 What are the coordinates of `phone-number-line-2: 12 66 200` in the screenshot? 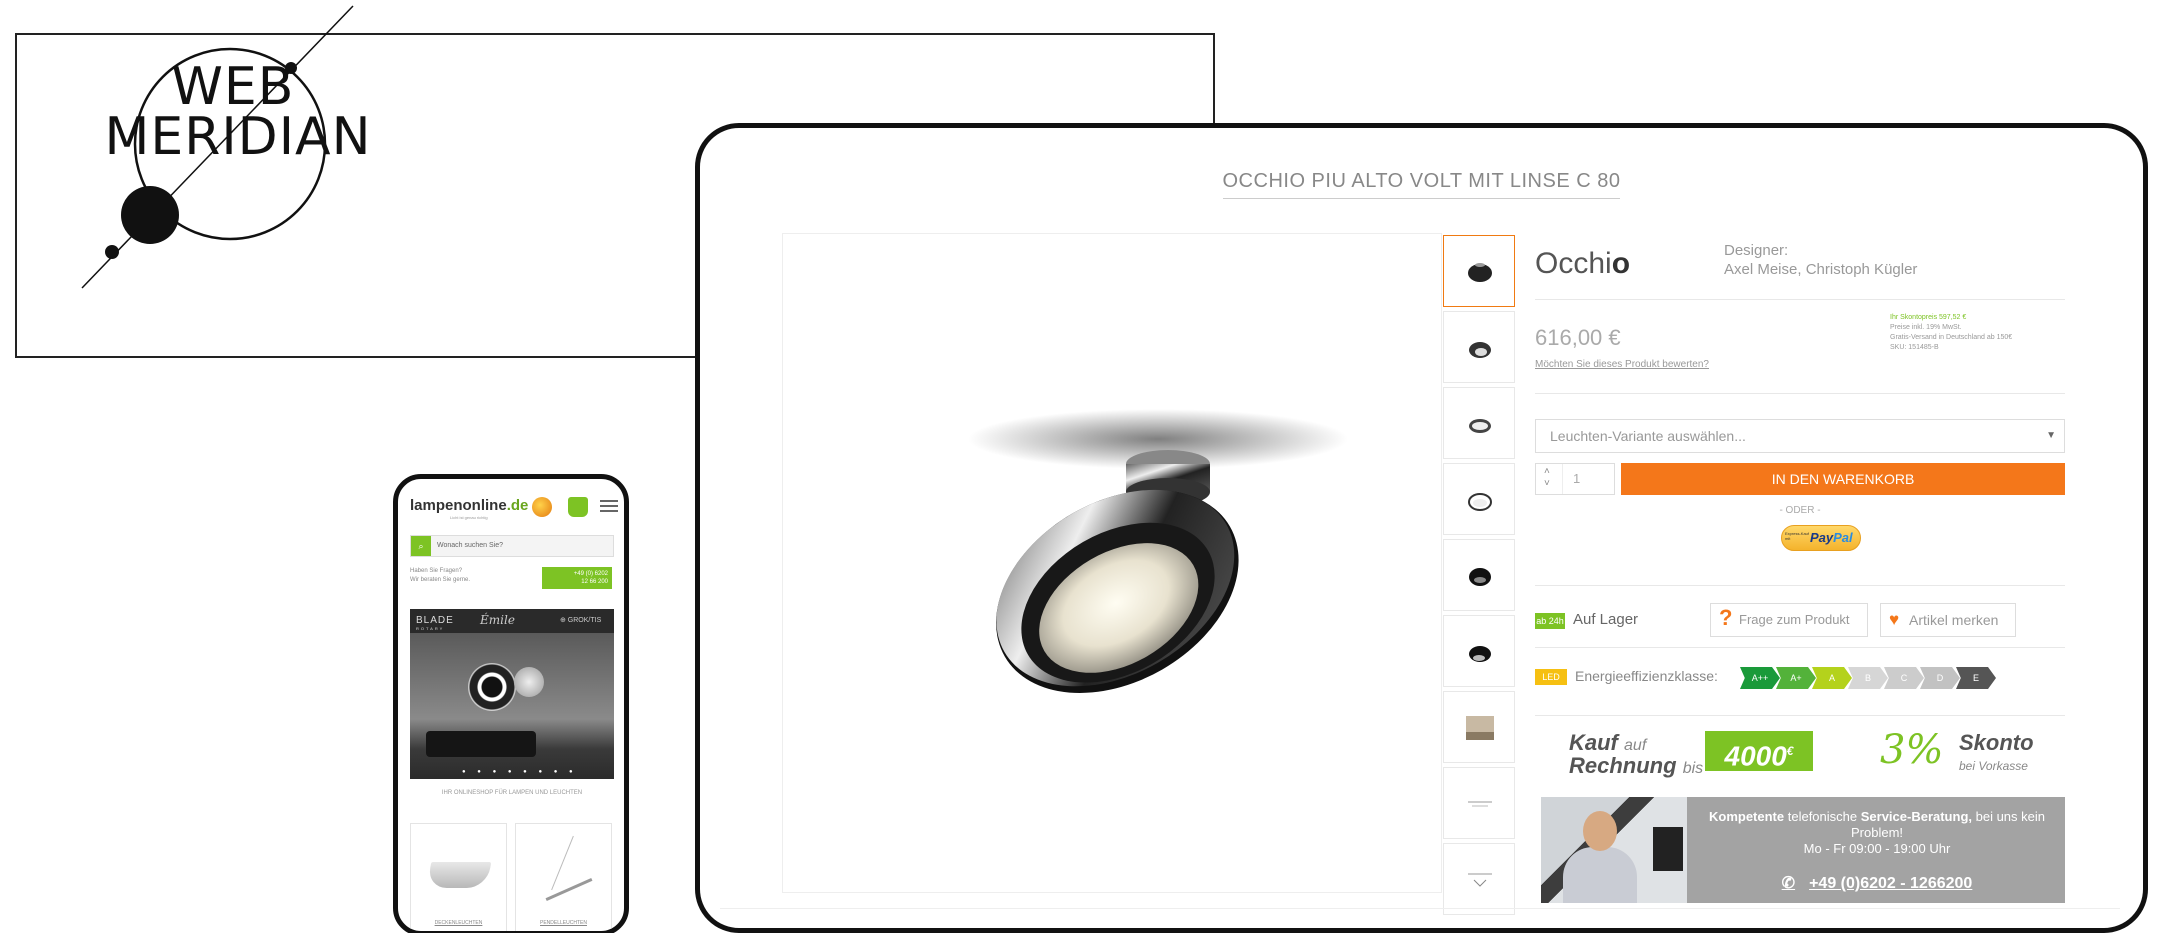 It's located at (594, 582).